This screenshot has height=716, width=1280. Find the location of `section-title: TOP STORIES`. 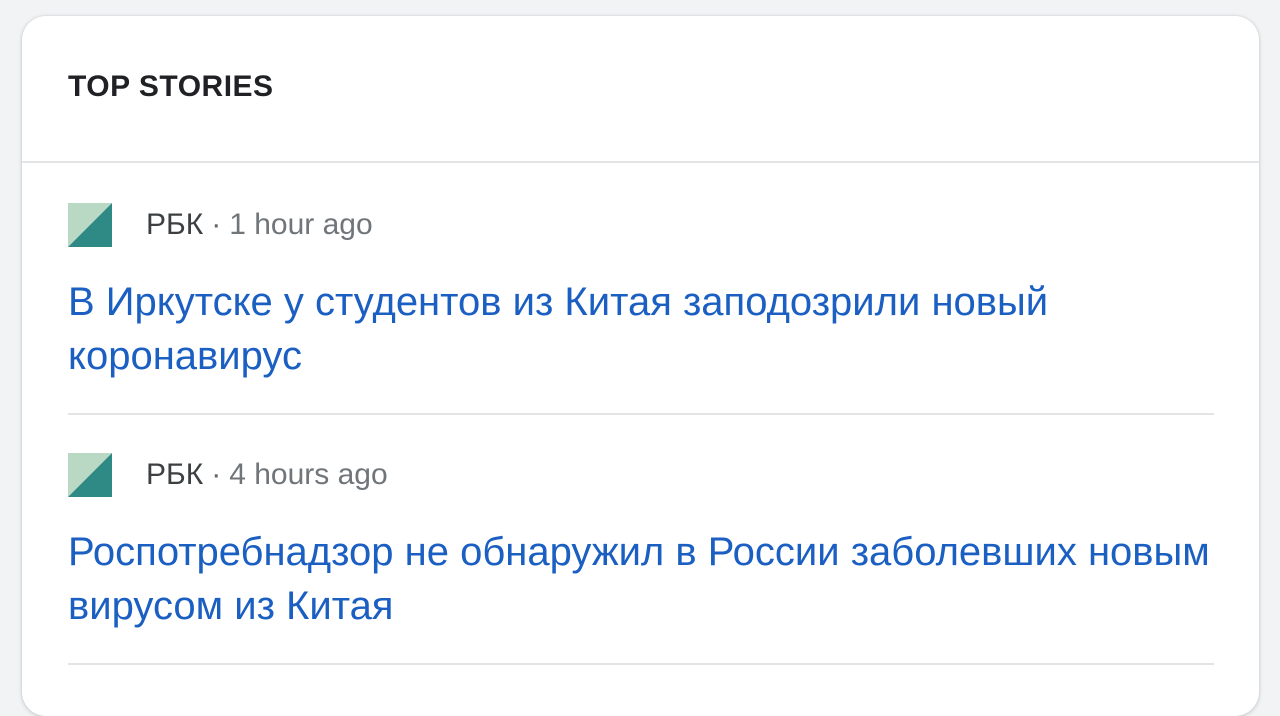

section-title: TOP STORIES is located at coordinates (171, 86).